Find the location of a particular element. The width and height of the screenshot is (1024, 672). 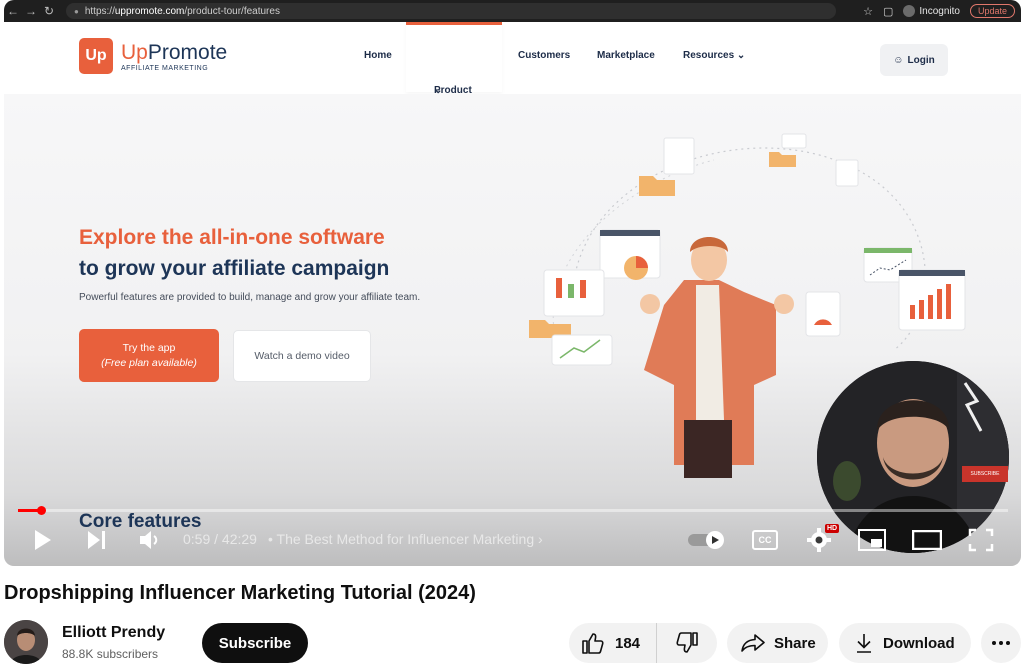

progress-scrubber is located at coordinates (41, 510).